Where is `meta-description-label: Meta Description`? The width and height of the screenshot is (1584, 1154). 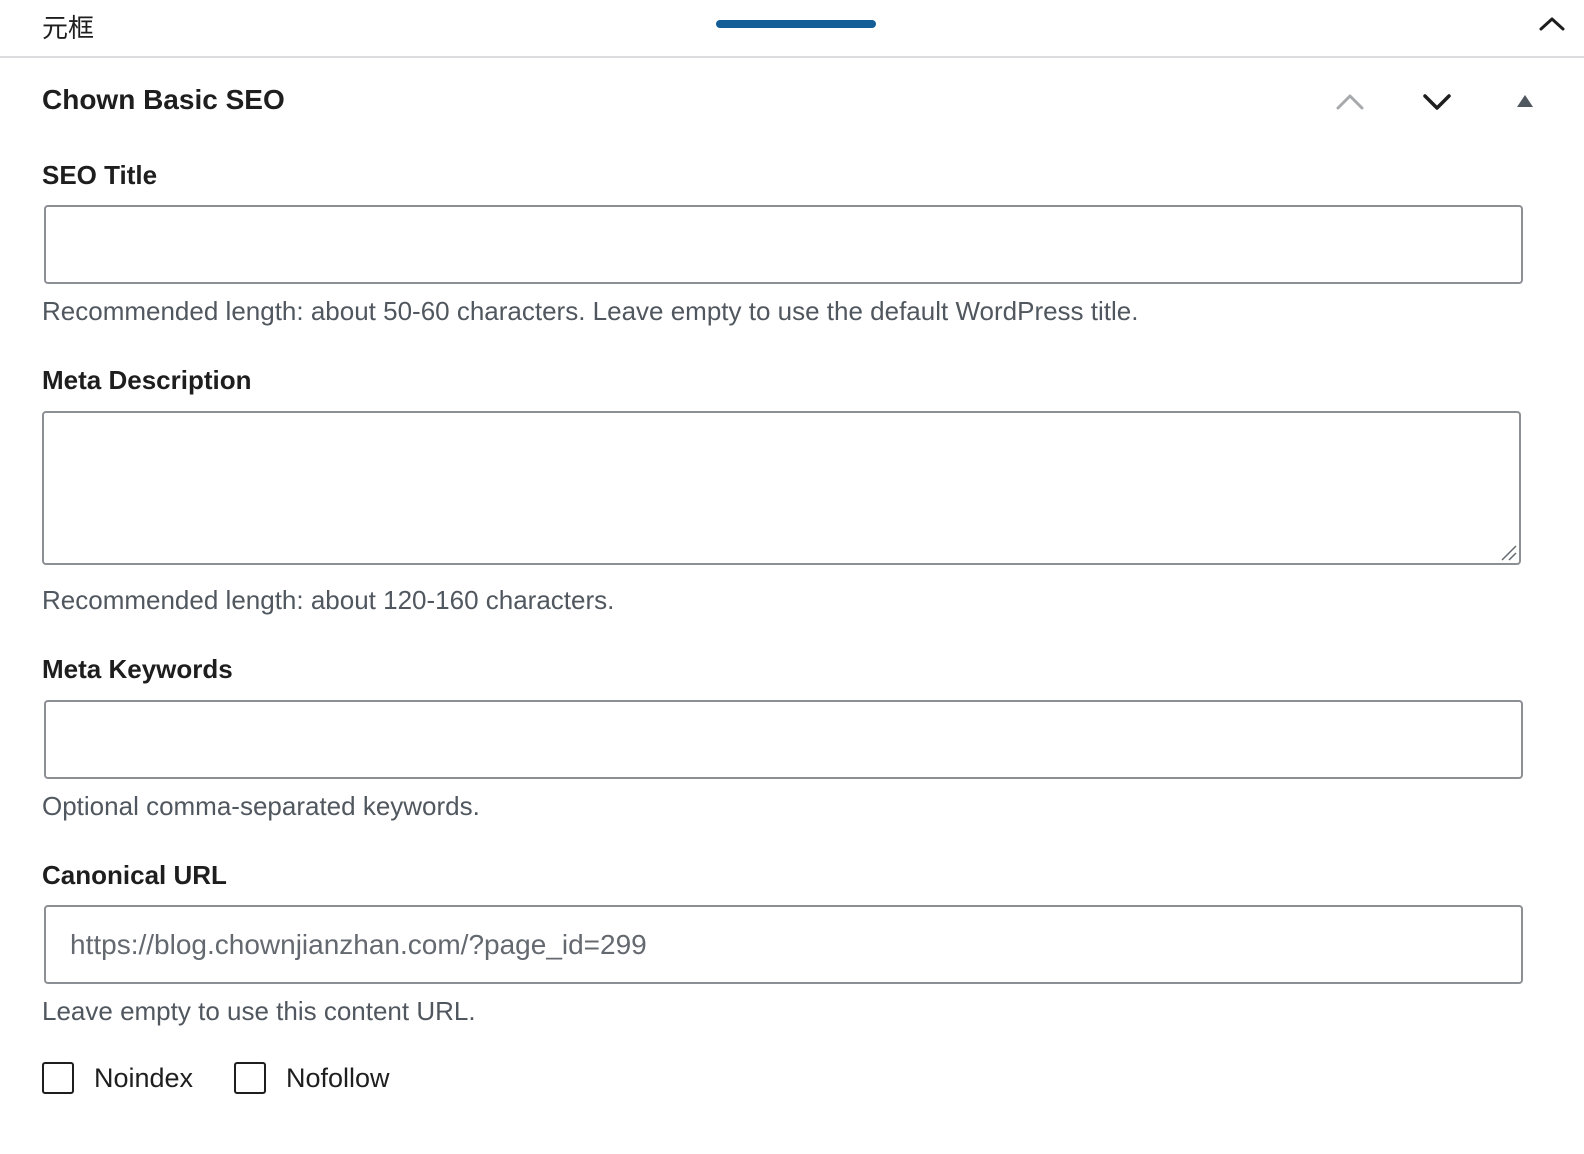
meta-description-label: Meta Description is located at coordinates (147, 380).